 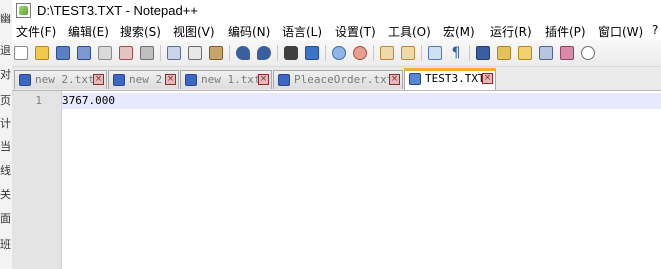 I want to click on tab-label: new 2, so click(x=146, y=79).